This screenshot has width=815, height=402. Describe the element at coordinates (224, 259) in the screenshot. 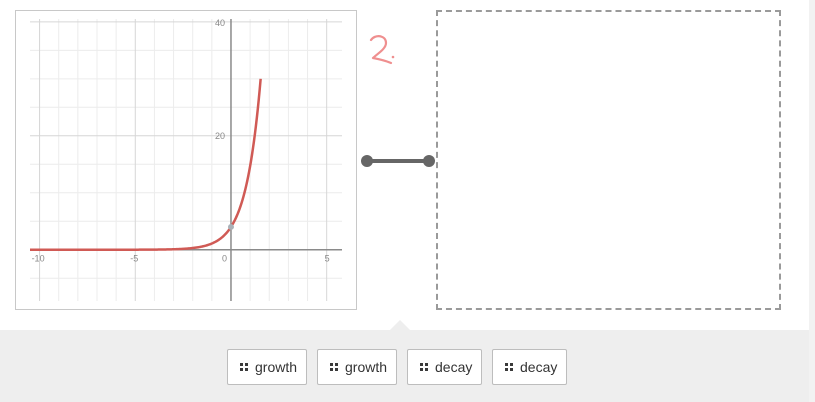

I see `x-tick-label-0: 0` at that location.